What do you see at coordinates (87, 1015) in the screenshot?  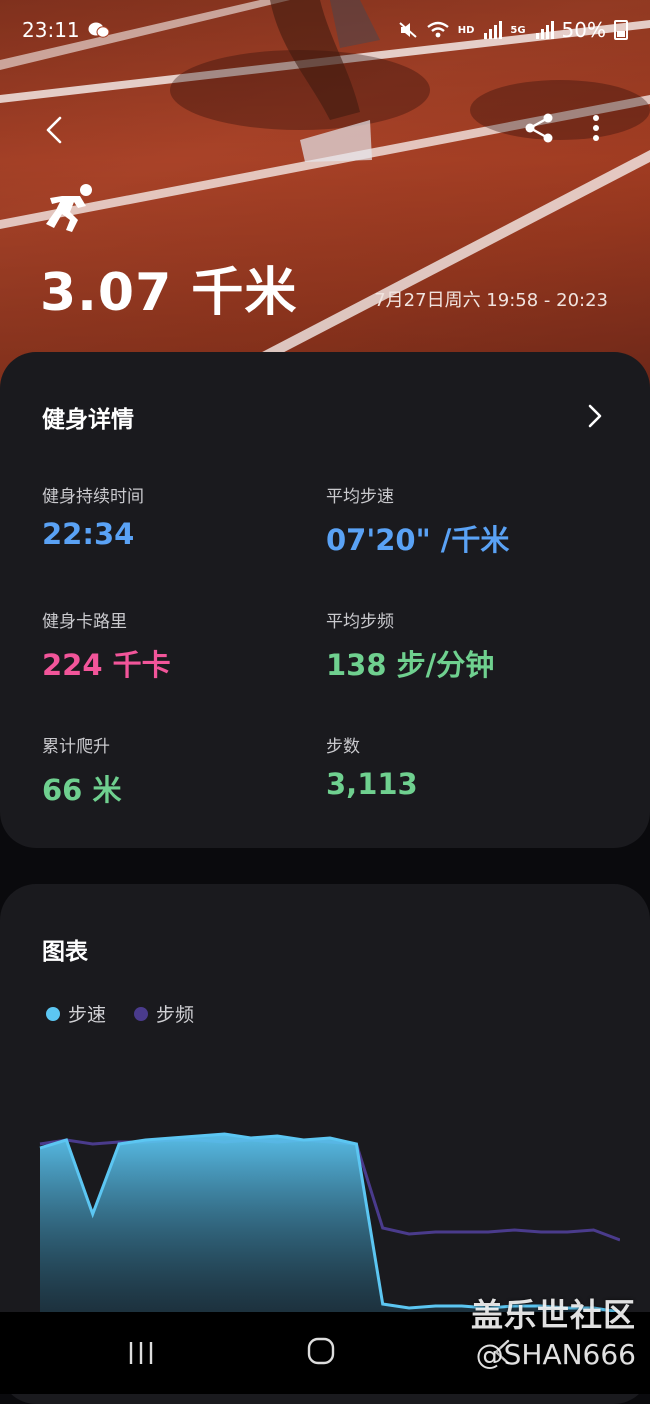 I see `legend-label-pace: 步速` at bounding box center [87, 1015].